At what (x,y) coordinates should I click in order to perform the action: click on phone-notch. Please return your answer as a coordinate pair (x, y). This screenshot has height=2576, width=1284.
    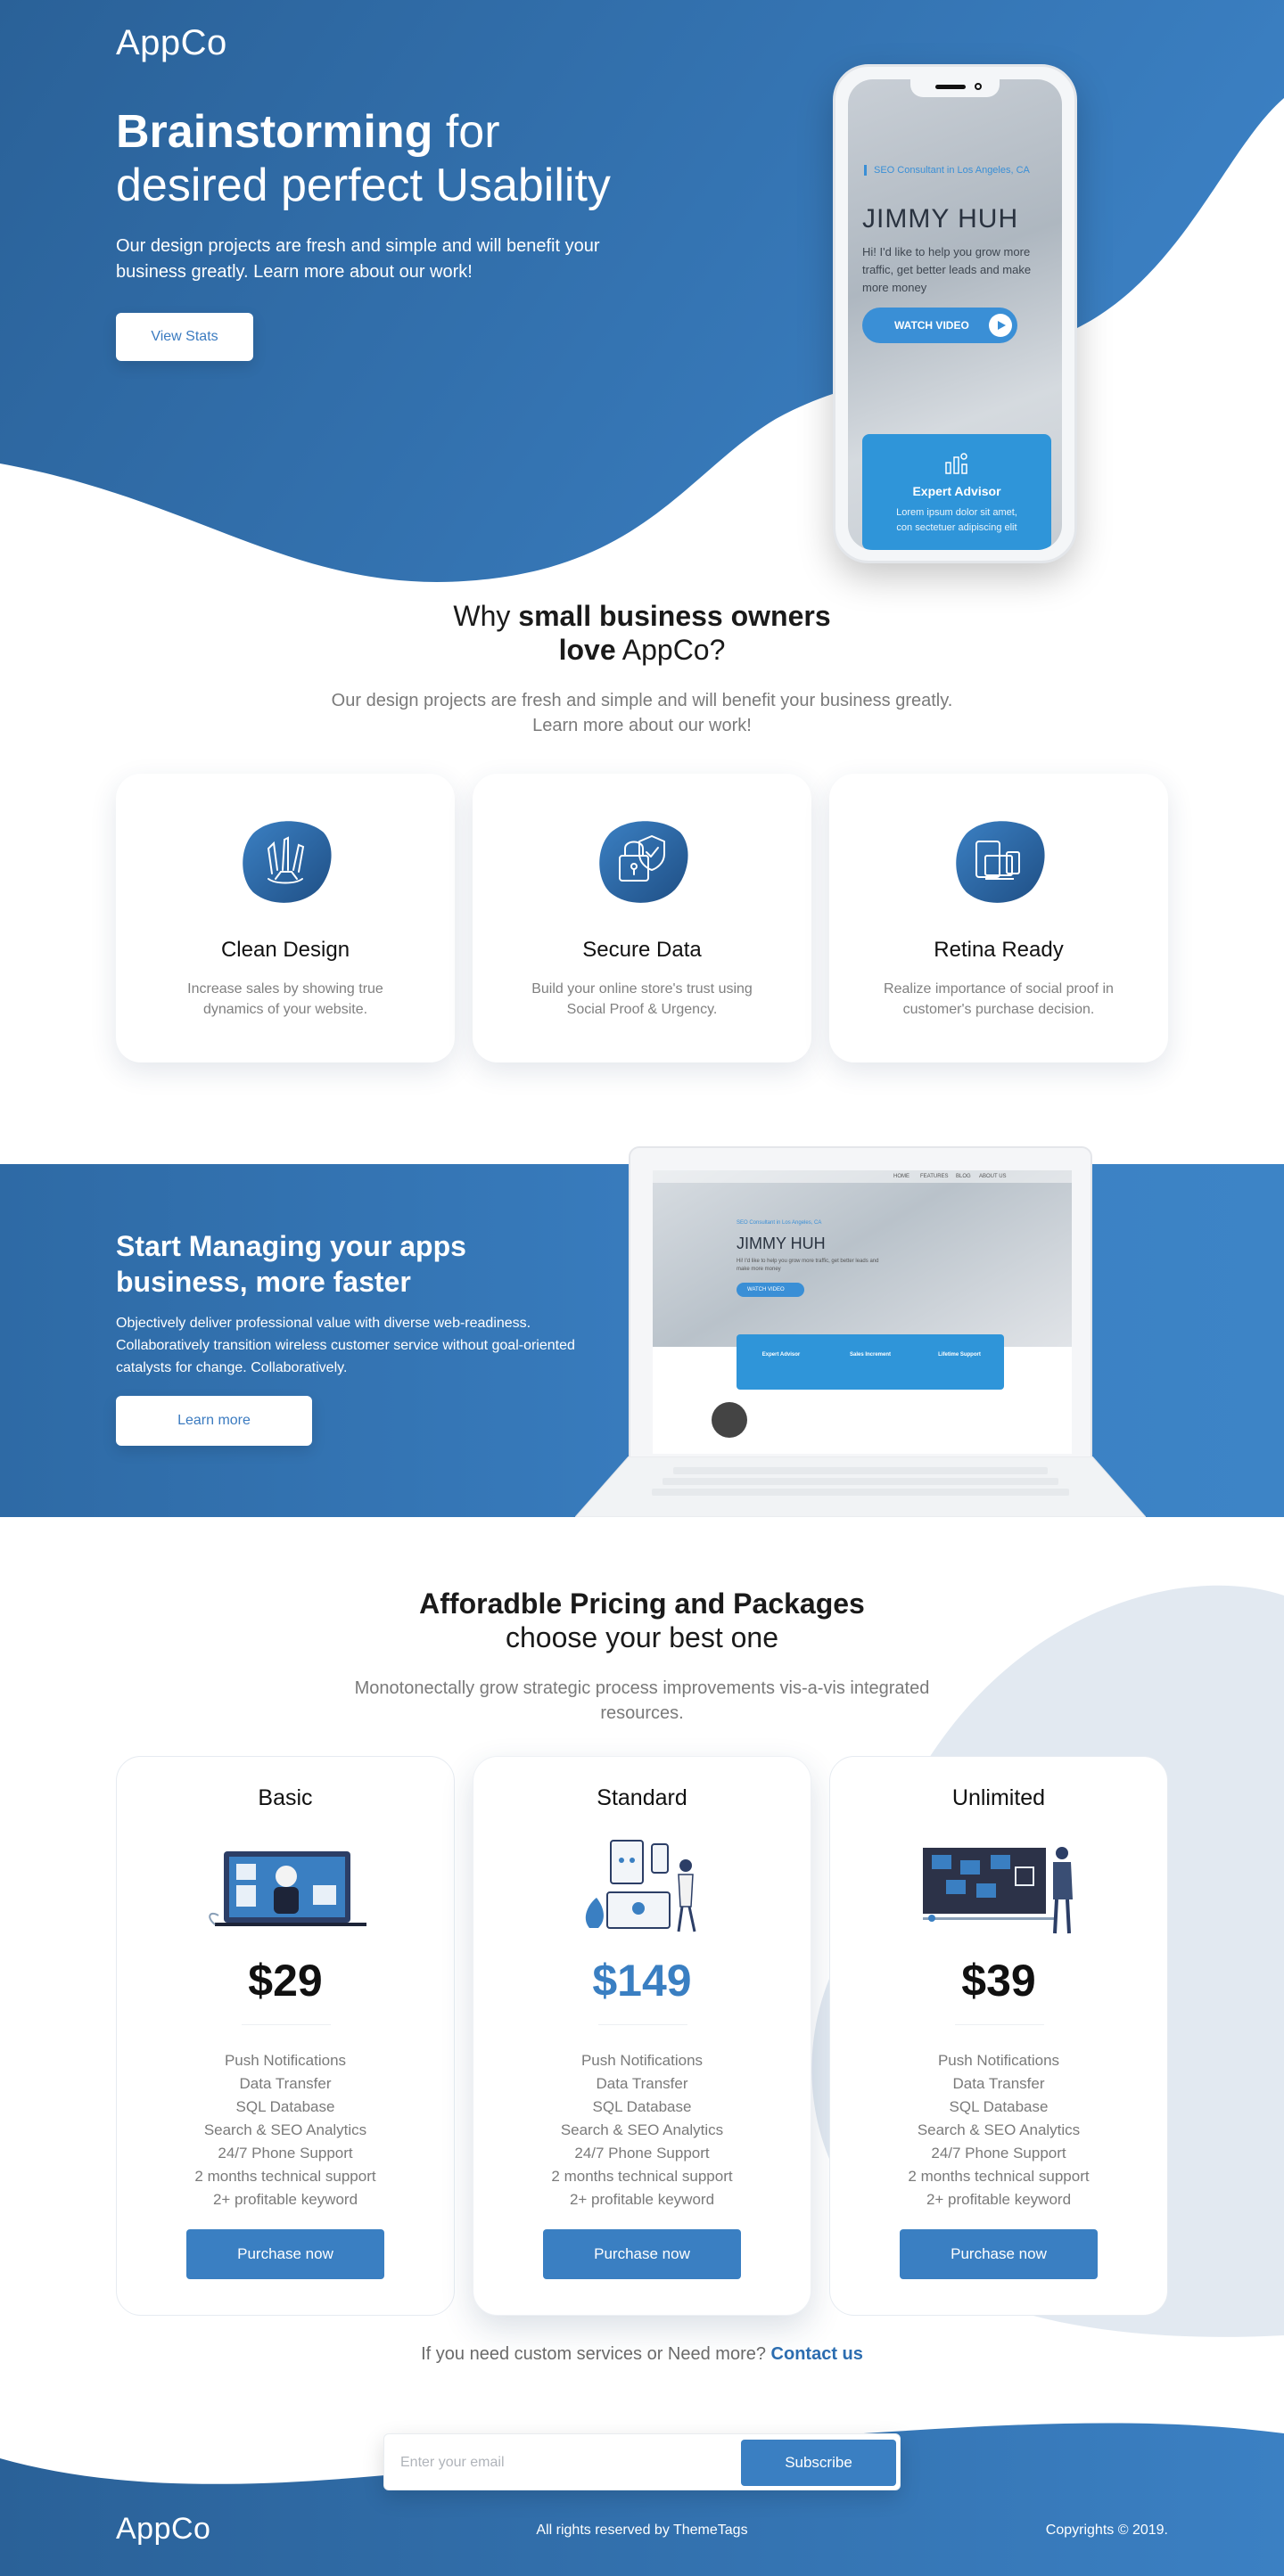
    Looking at the image, I should click on (955, 88).